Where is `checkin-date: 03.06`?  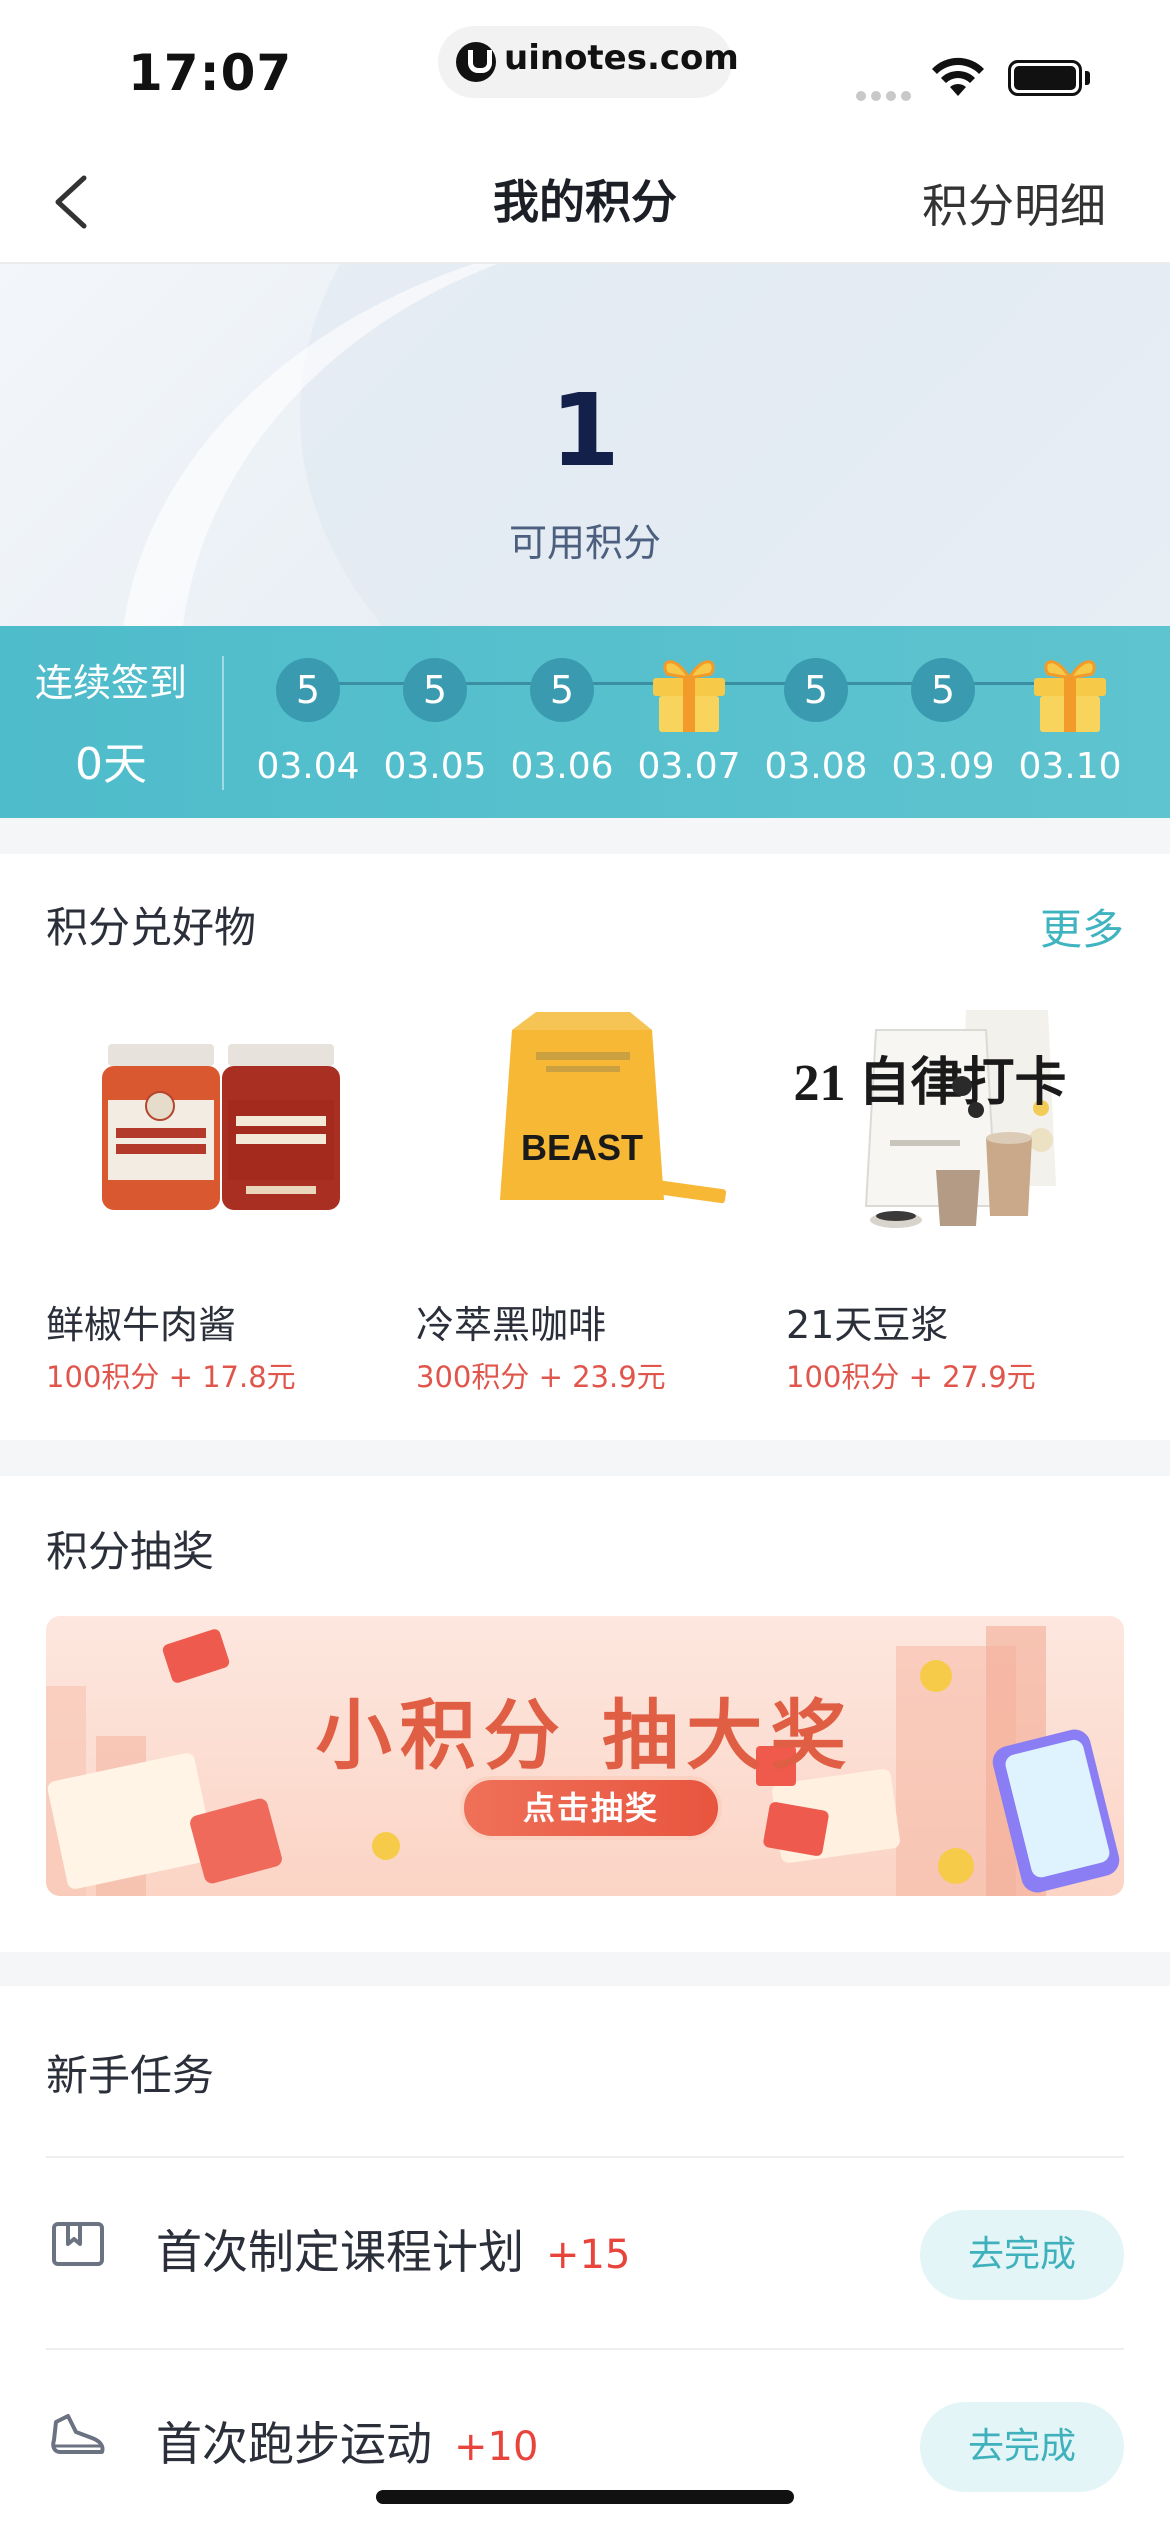 checkin-date: 03.06 is located at coordinates (562, 766).